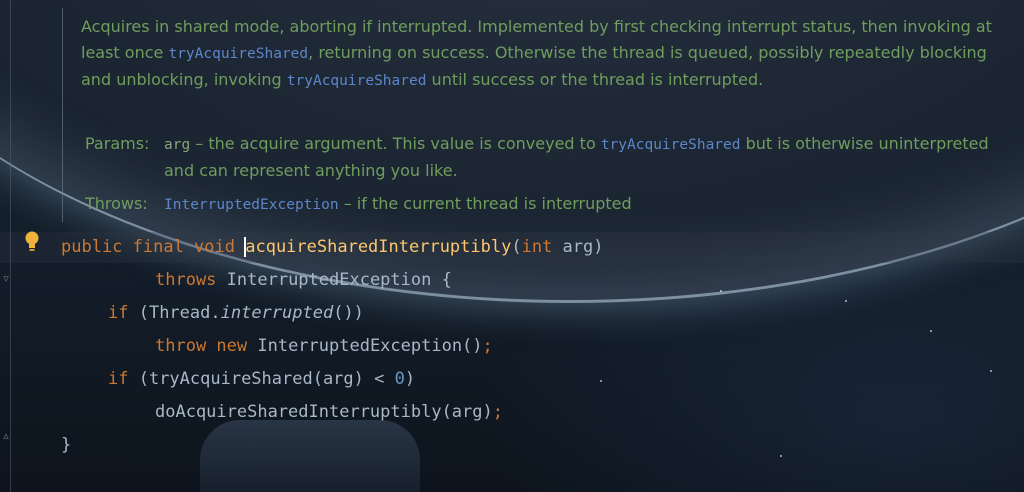  What do you see at coordinates (365, 346) in the screenshot?
I see `code-text: InterruptedException()` at bounding box center [365, 346].